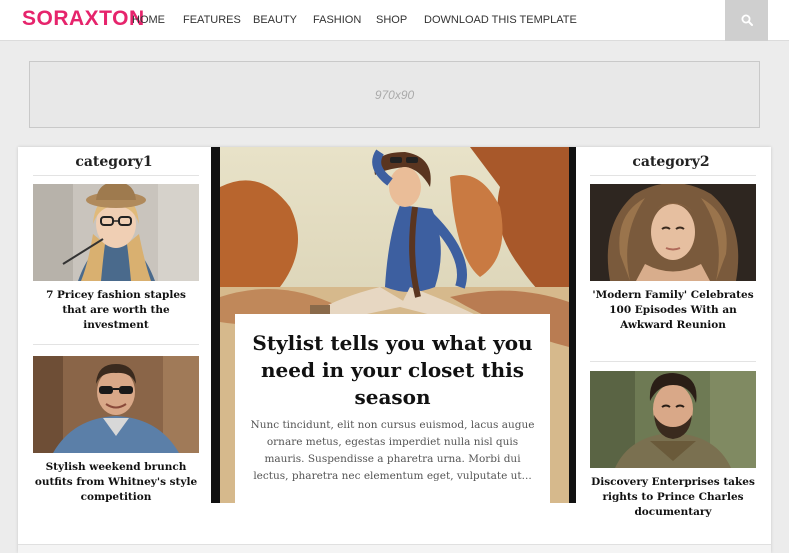 The width and height of the screenshot is (789, 553). I want to click on nav-fashion: FASHION, so click(337, 20).